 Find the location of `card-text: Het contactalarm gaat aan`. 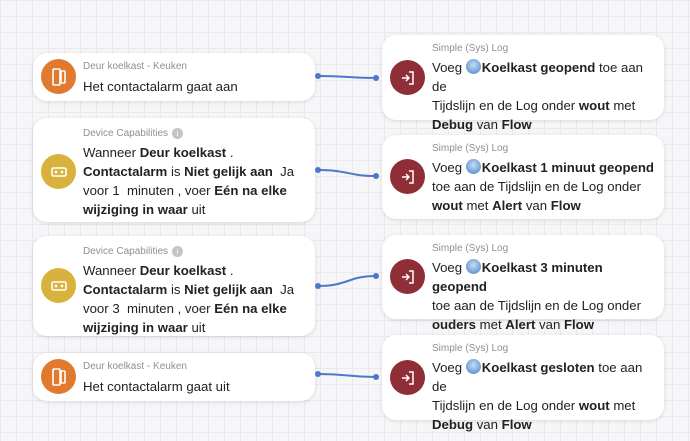

card-text: Het contactalarm gaat aan is located at coordinates (160, 86).